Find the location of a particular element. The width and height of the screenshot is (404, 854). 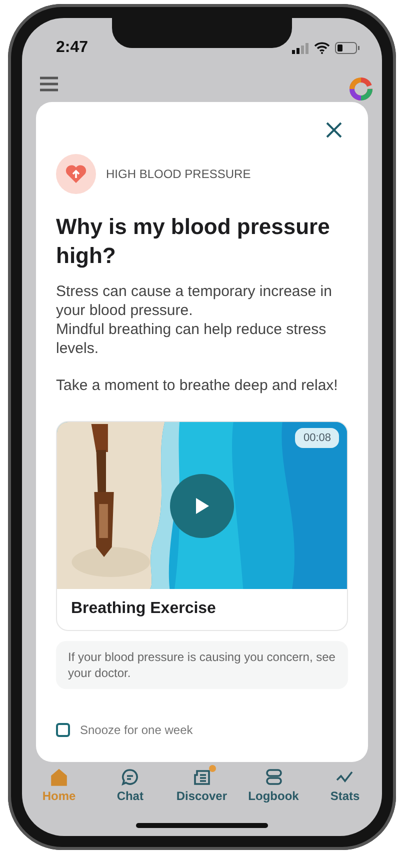

category-label: HIGH BLOOD PRESSURE is located at coordinates (178, 174).